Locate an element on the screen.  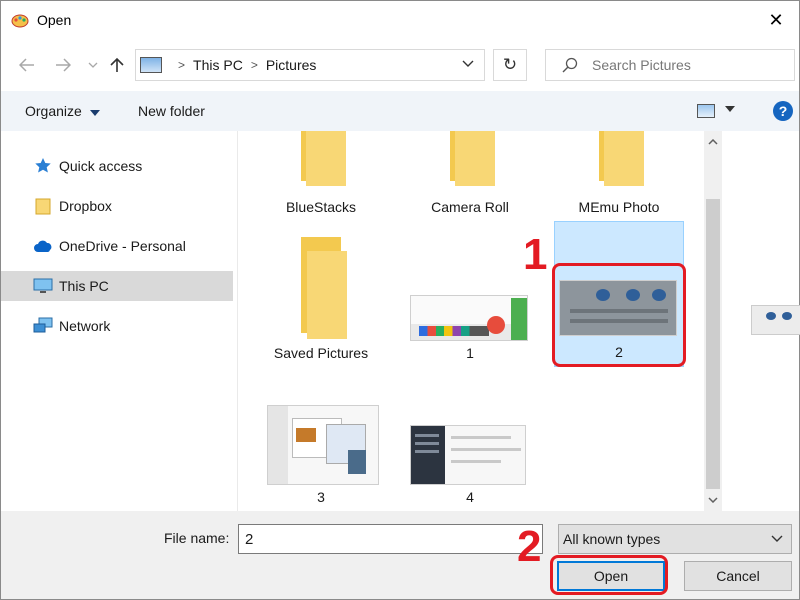
breadcrumb-pictures: Pictures is located at coordinates (291, 65).